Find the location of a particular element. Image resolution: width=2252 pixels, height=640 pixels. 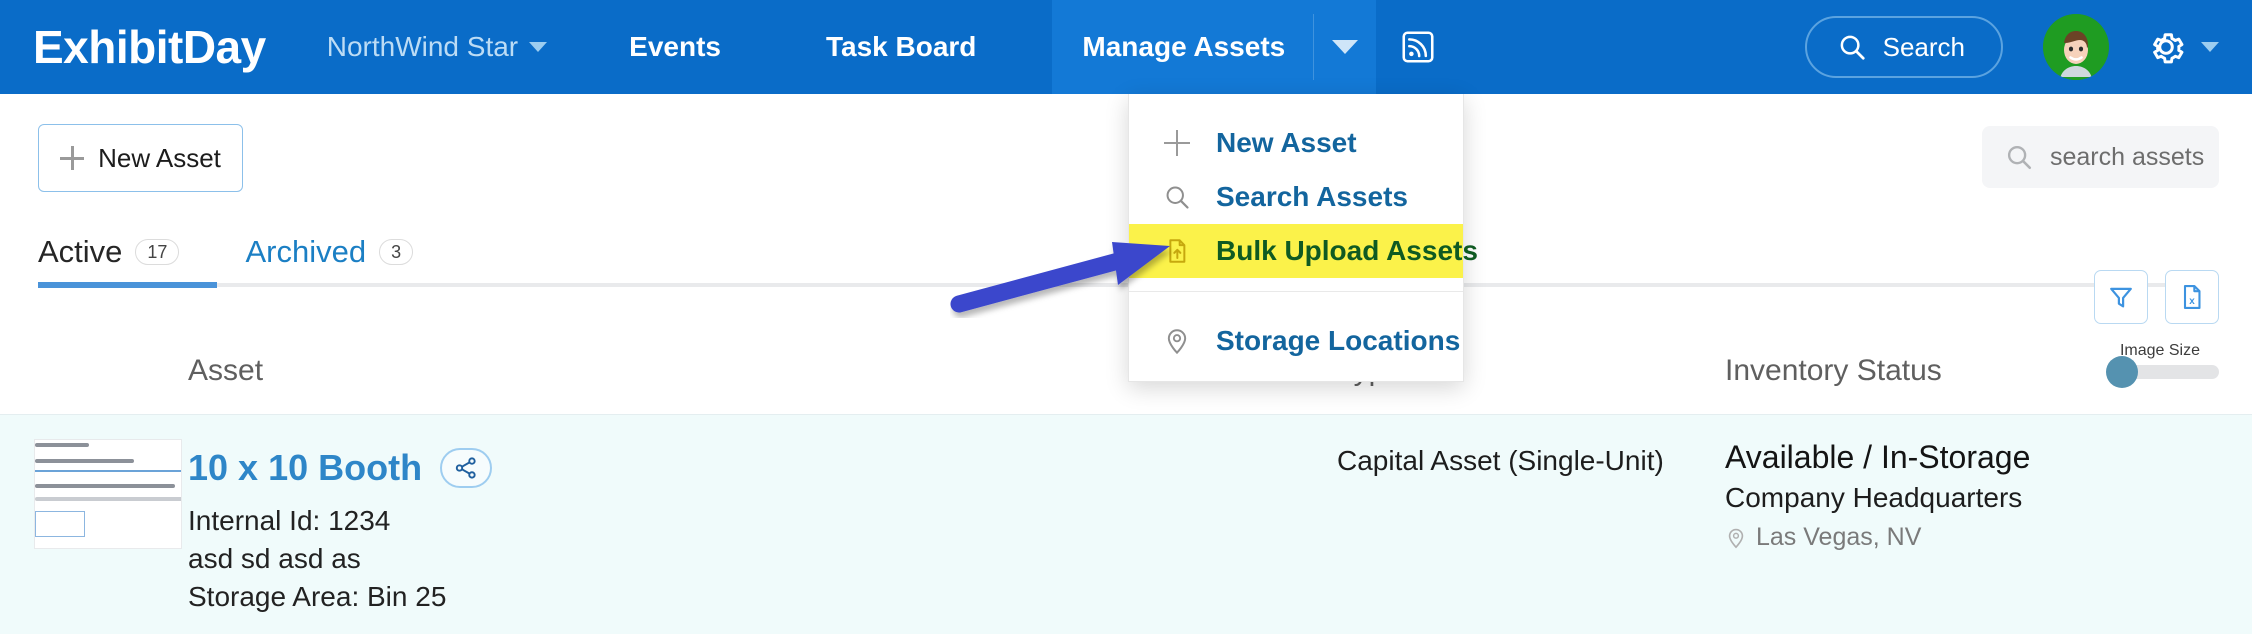

share-icon is located at coordinates (465, 468).